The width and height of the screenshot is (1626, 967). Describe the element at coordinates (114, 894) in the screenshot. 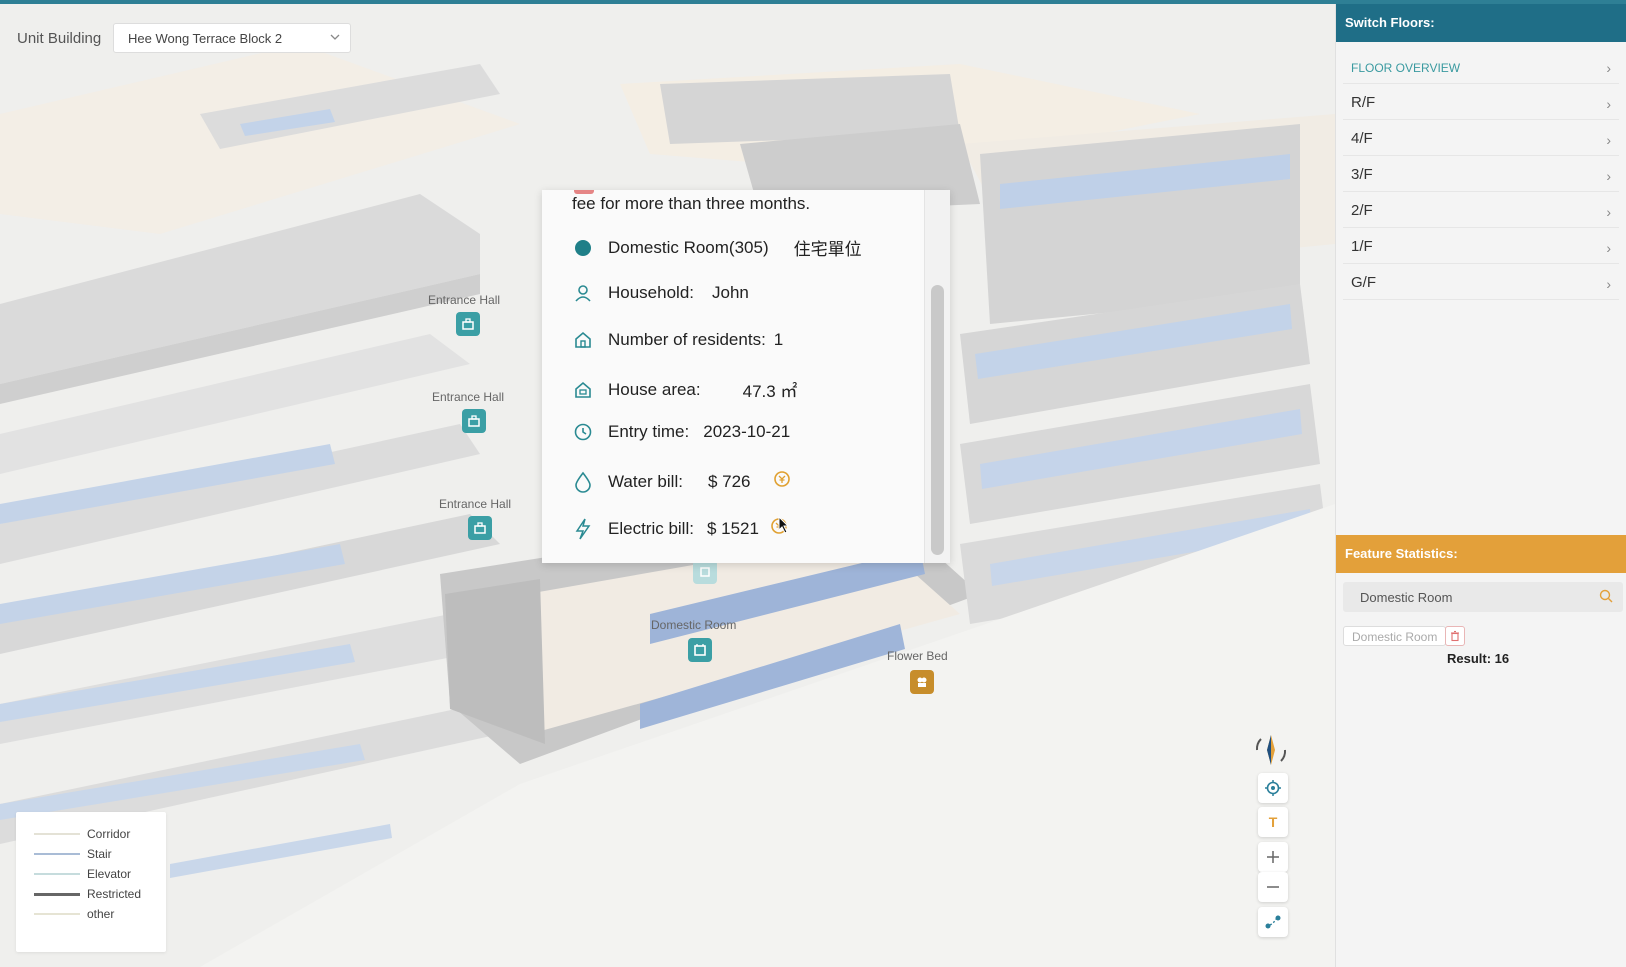

I see `legend-label: Restricted` at that location.